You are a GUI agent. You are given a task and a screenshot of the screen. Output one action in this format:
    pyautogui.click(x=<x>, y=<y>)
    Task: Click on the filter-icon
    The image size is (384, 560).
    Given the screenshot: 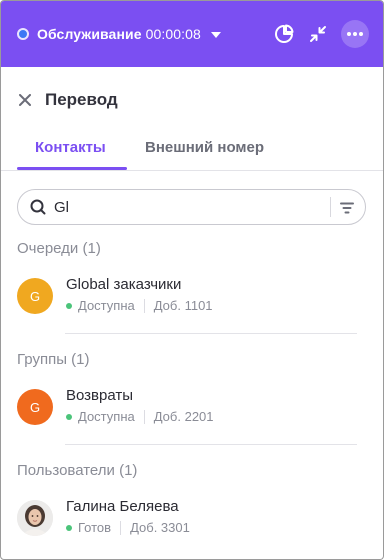 What is the action you would take?
    pyautogui.click(x=347, y=208)
    